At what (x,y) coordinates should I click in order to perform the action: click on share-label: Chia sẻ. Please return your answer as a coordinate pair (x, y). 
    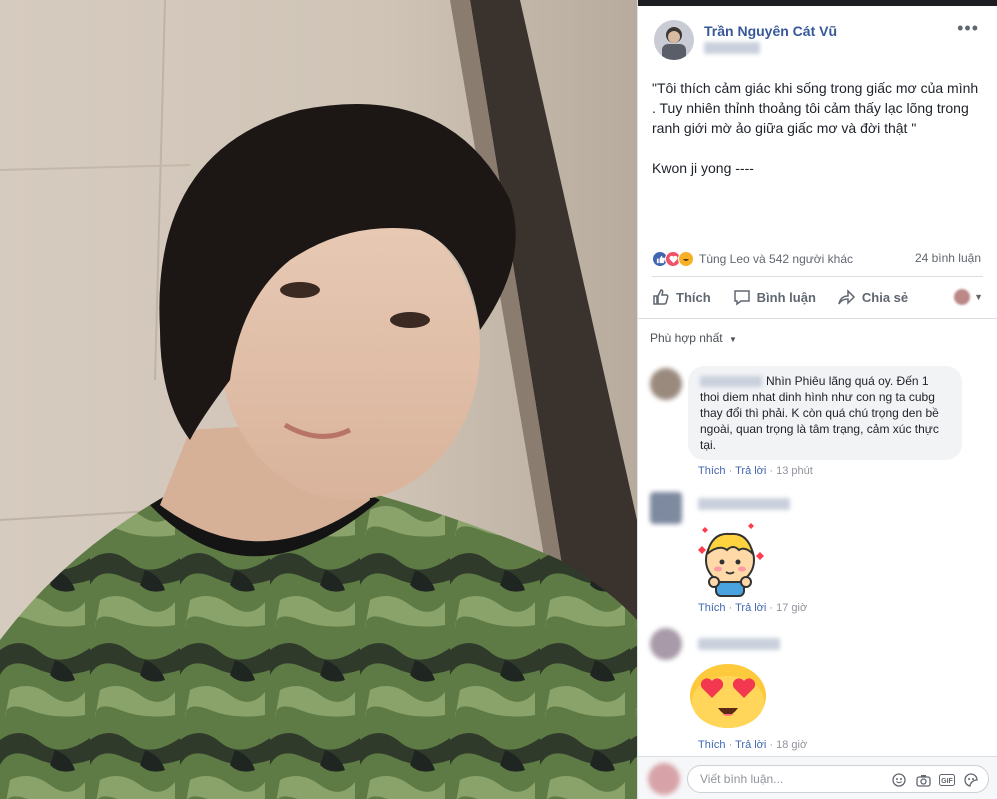
    Looking at the image, I should click on (885, 297).